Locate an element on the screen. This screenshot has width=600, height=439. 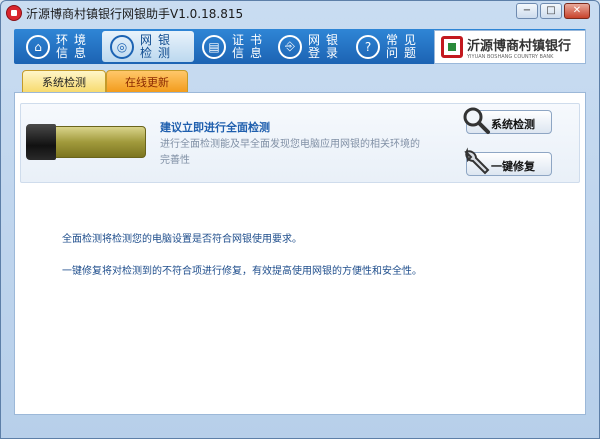
restore-button: □ is located at coordinates (551, 11).